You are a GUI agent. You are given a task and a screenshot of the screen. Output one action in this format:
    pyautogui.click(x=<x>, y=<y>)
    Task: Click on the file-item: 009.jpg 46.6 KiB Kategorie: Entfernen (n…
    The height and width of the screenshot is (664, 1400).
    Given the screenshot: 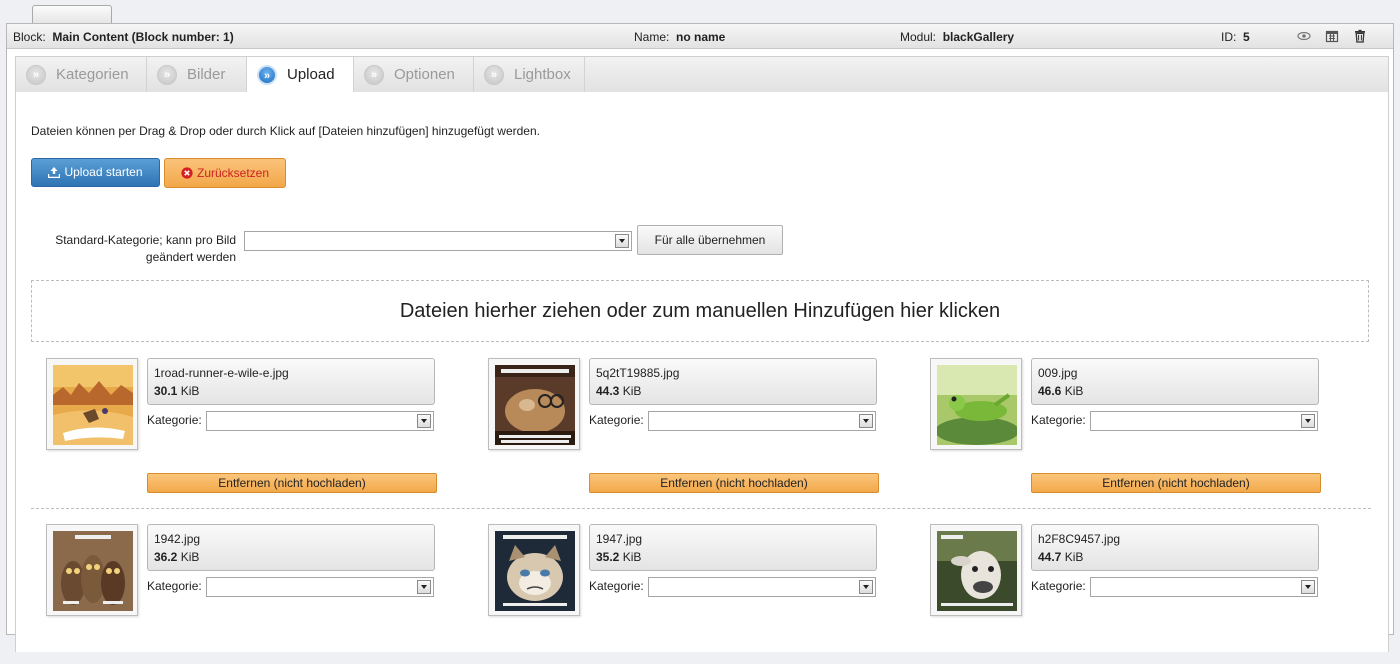 What is the action you would take?
    pyautogui.click(x=1150, y=428)
    